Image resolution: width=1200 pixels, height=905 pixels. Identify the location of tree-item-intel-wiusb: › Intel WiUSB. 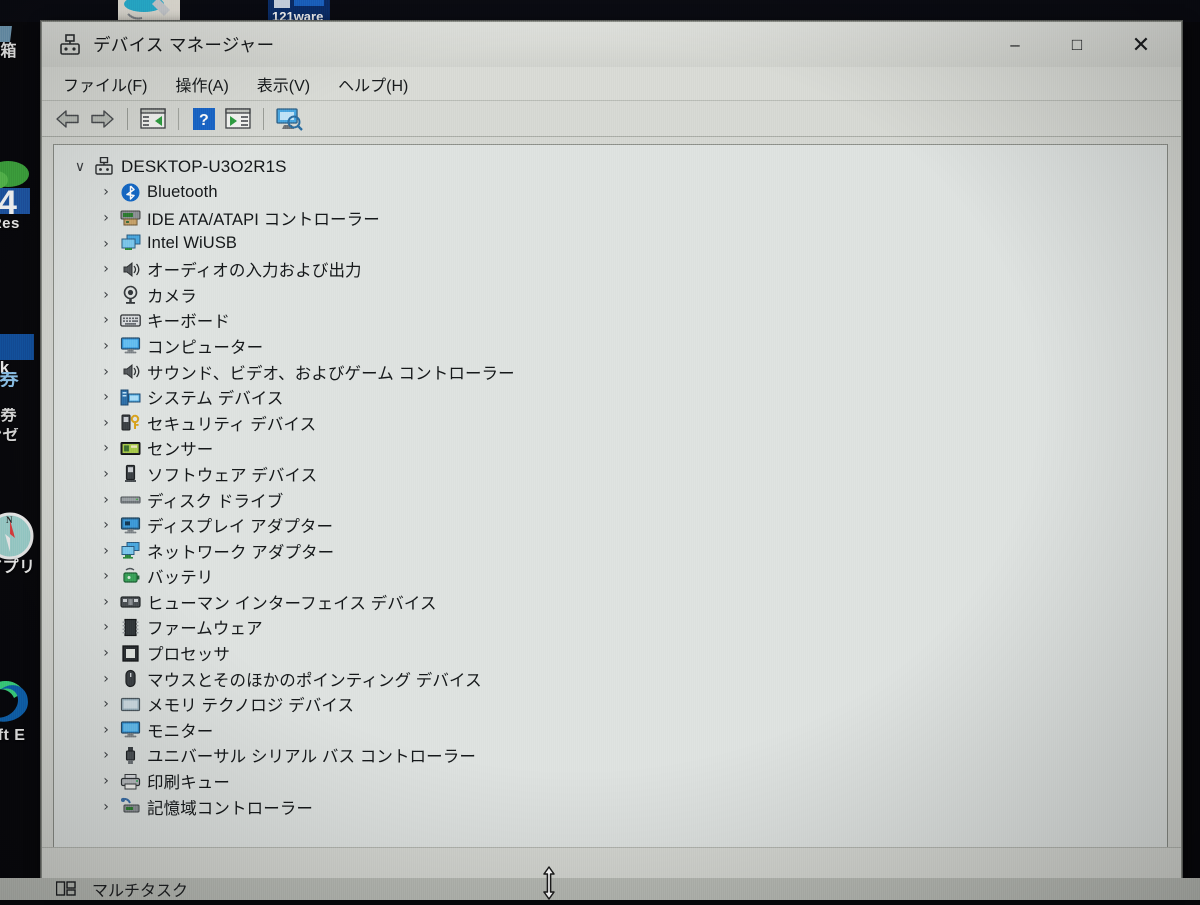
(610, 244).